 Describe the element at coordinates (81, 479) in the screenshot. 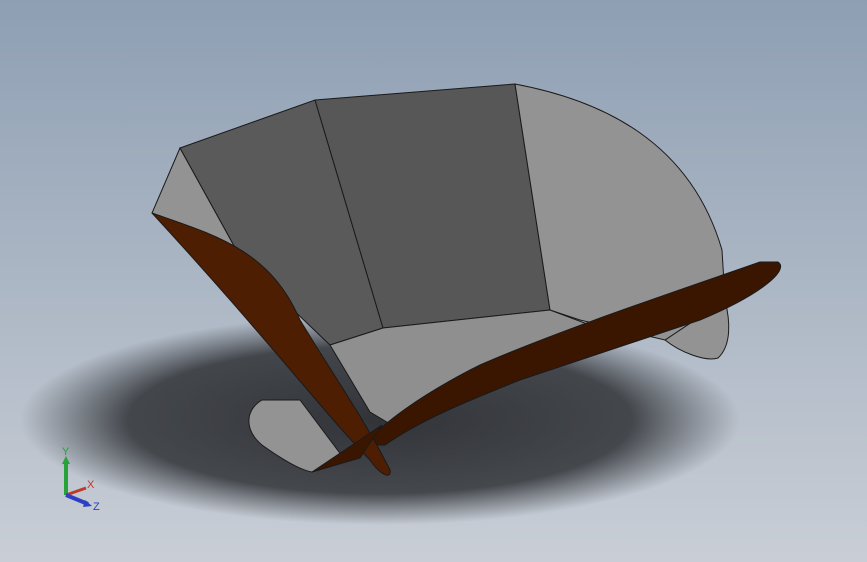

I see `axis-triad: Y X Z` at that location.